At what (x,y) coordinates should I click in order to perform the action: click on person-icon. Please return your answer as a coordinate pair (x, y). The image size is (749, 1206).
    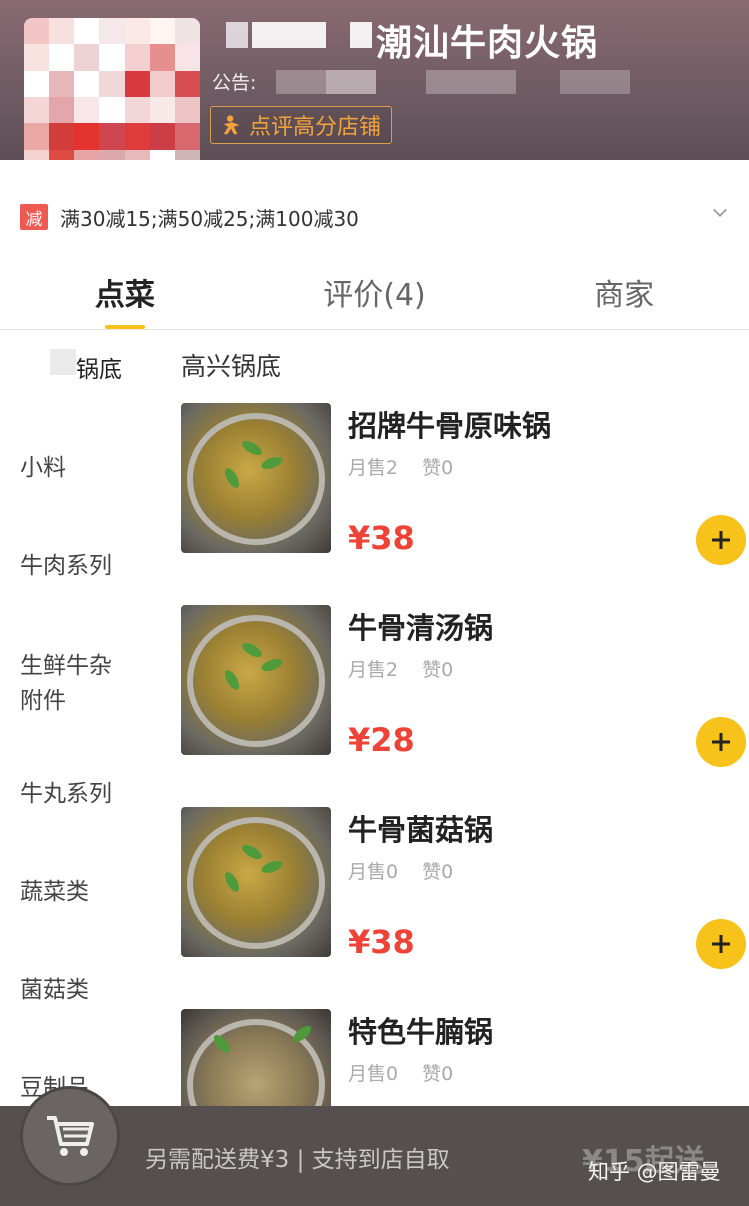
    Looking at the image, I should click on (231, 125).